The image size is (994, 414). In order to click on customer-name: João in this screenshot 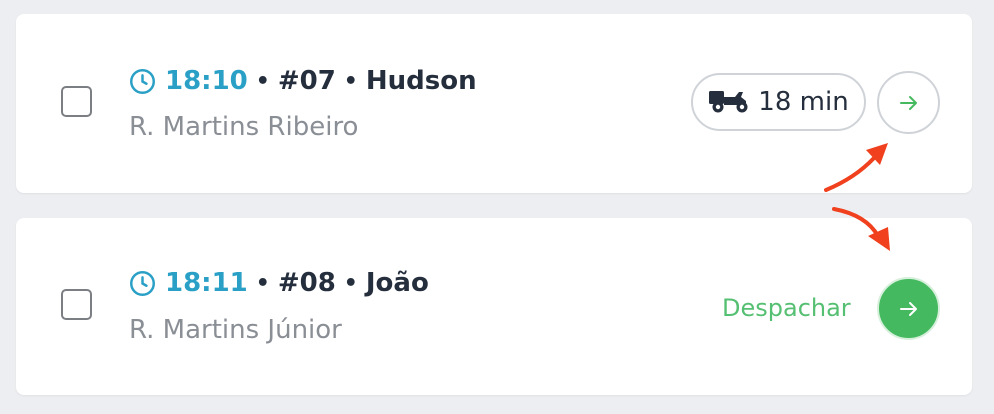, I will do `click(397, 283)`.